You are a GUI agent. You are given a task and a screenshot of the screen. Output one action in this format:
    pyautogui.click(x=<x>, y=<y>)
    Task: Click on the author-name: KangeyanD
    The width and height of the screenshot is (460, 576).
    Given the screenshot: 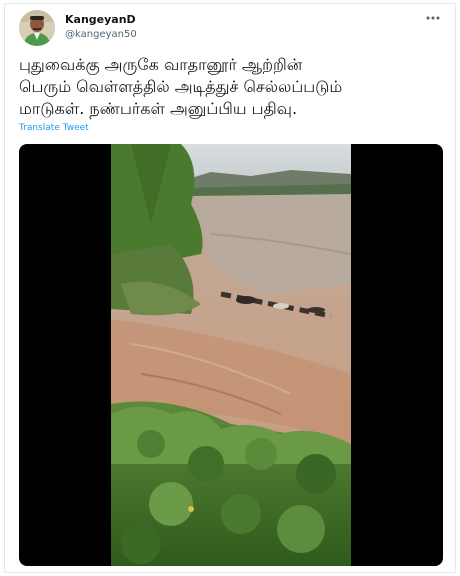 What is the action you would take?
    pyautogui.click(x=100, y=19)
    